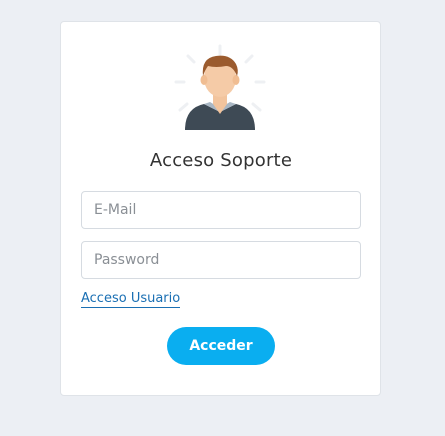  I want to click on password-field, so click(221, 260).